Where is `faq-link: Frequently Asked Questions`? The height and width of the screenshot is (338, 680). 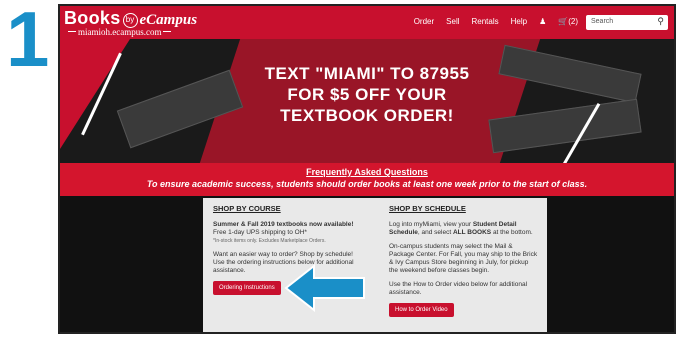 faq-link: Frequently Asked Questions is located at coordinates (367, 170).